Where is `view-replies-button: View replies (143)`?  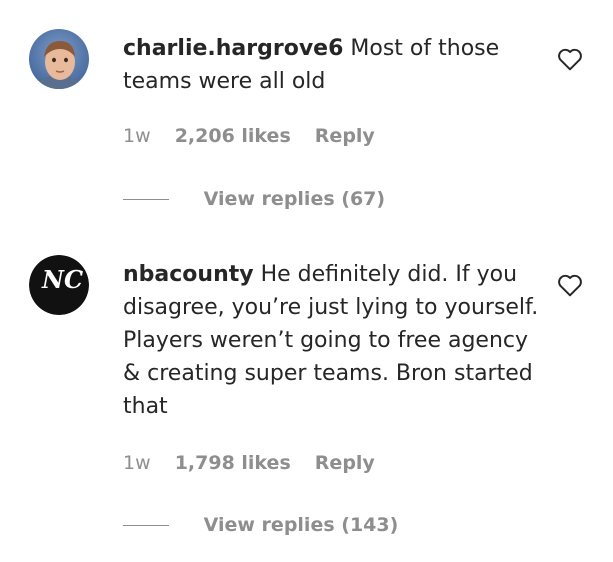
view-replies-button: View replies (143) is located at coordinates (260, 525).